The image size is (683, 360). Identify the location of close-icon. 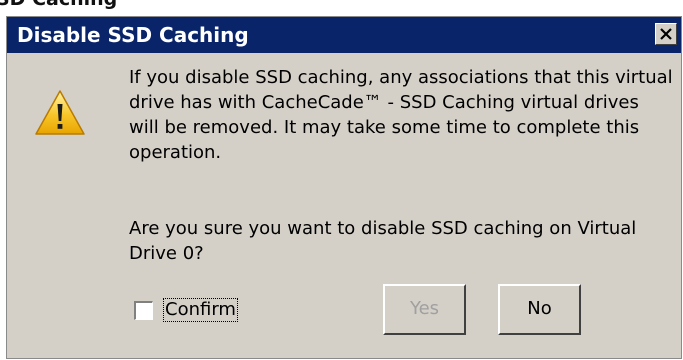
(666, 34).